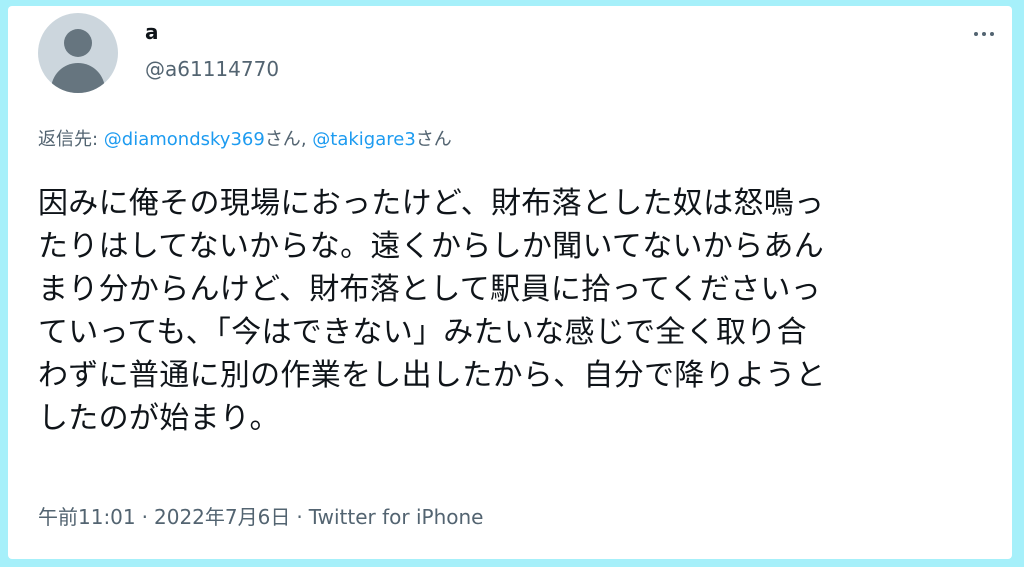 The image size is (1024, 567). What do you see at coordinates (184, 139) in the screenshot?
I see `mention-link: @diamondsky369` at bounding box center [184, 139].